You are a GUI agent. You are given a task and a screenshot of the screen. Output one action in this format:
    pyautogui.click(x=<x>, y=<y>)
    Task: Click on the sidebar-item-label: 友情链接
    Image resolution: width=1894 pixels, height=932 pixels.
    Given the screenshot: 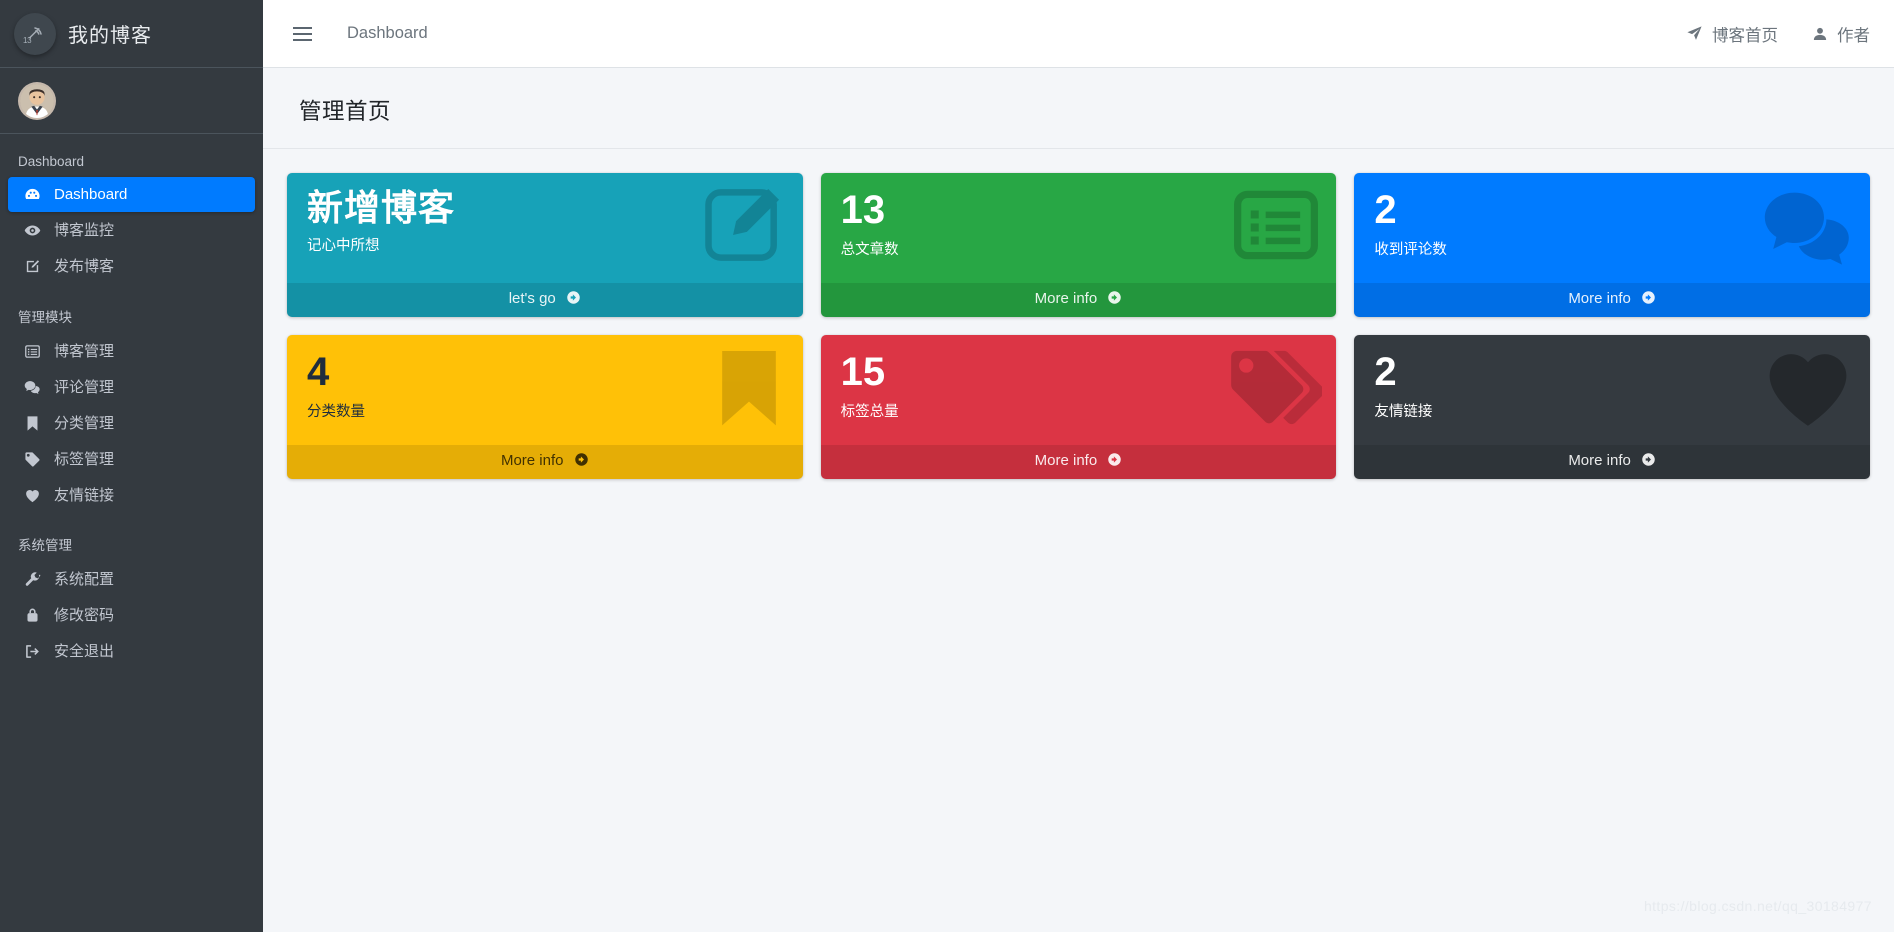 What is the action you would take?
    pyautogui.click(x=84, y=495)
    